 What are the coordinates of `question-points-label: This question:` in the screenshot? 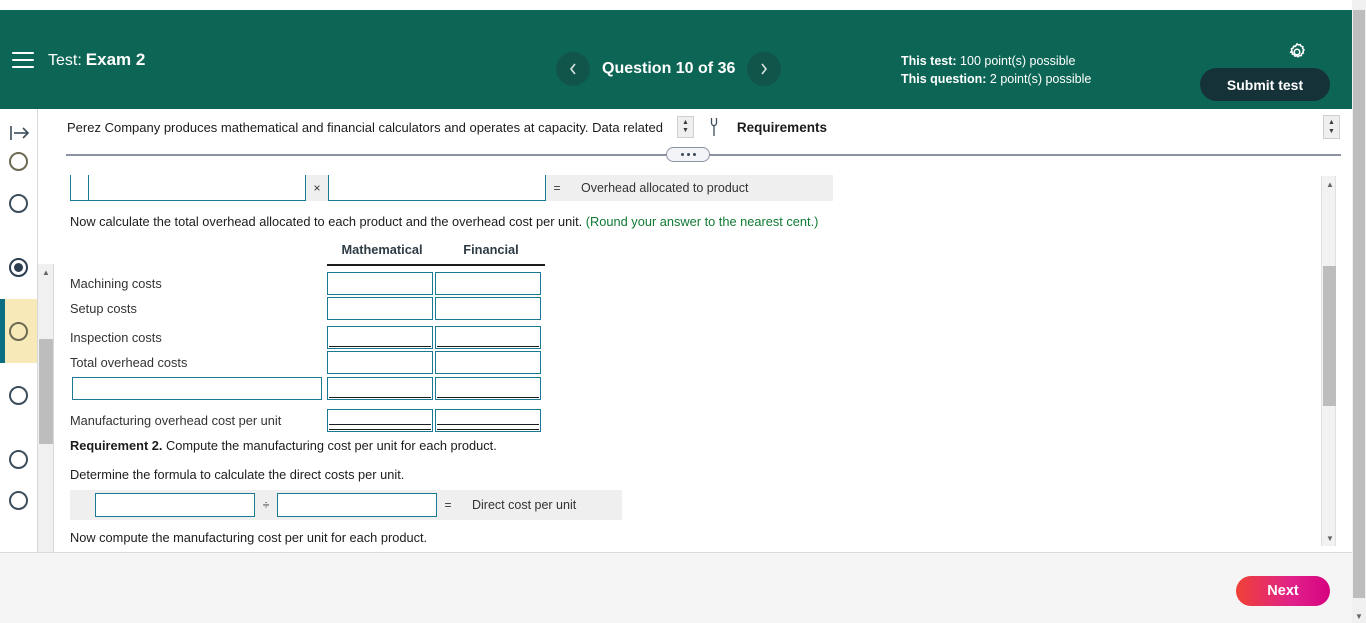 It's located at (944, 79).